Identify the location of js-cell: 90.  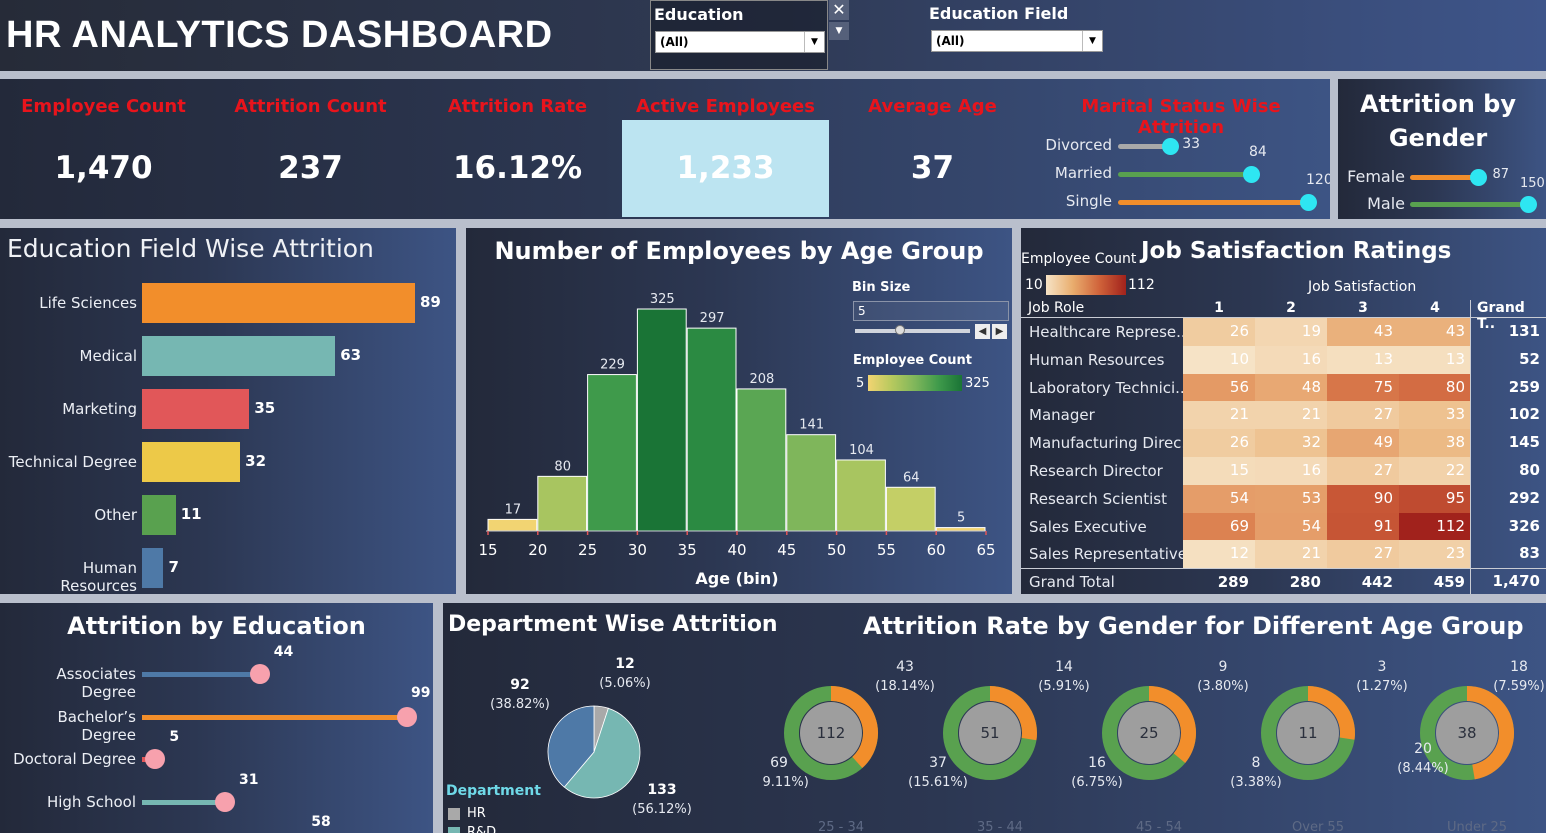
(1363, 498).